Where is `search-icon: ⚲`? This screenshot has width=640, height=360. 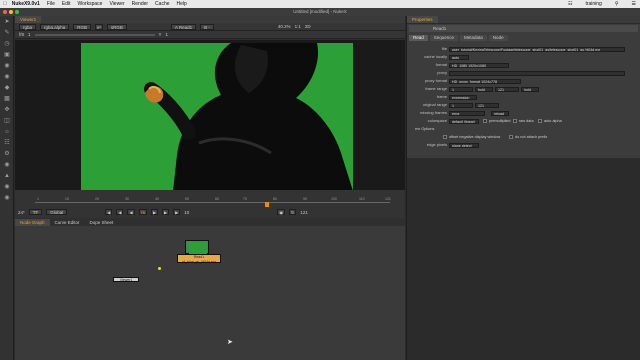 search-icon: ⚲ is located at coordinates (617, 4).